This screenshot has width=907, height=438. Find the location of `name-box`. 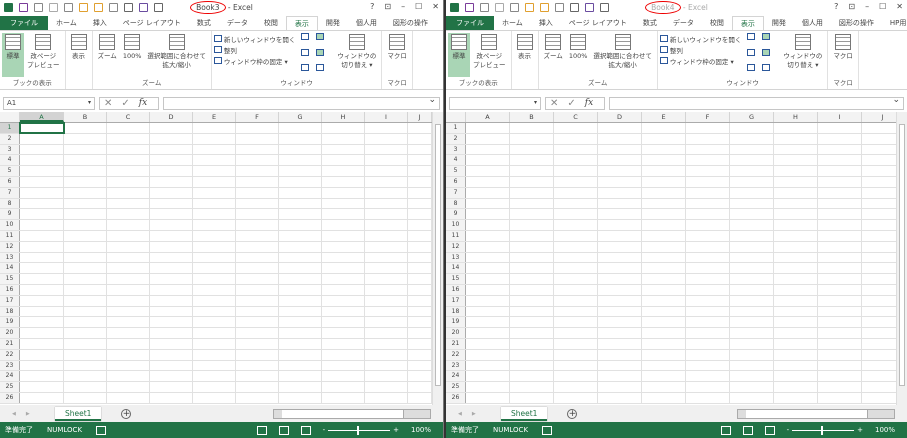

name-box is located at coordinates (495, 103).